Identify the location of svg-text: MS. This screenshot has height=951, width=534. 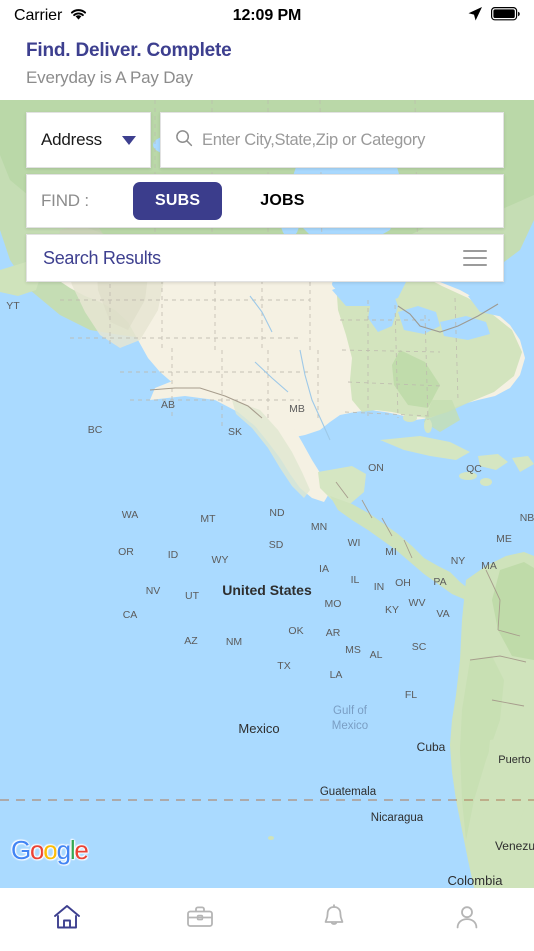
(353, 650).